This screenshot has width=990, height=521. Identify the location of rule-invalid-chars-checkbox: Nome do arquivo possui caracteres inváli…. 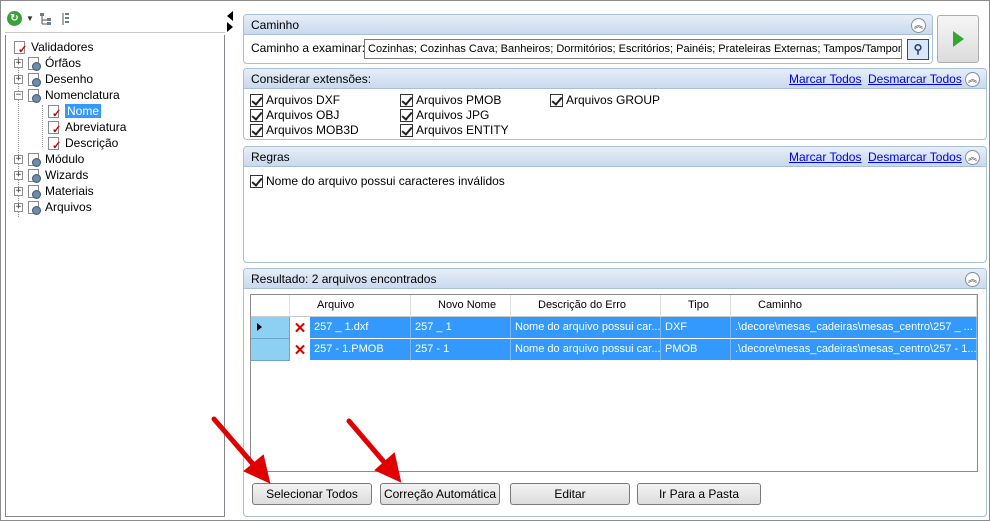
(377, 181).